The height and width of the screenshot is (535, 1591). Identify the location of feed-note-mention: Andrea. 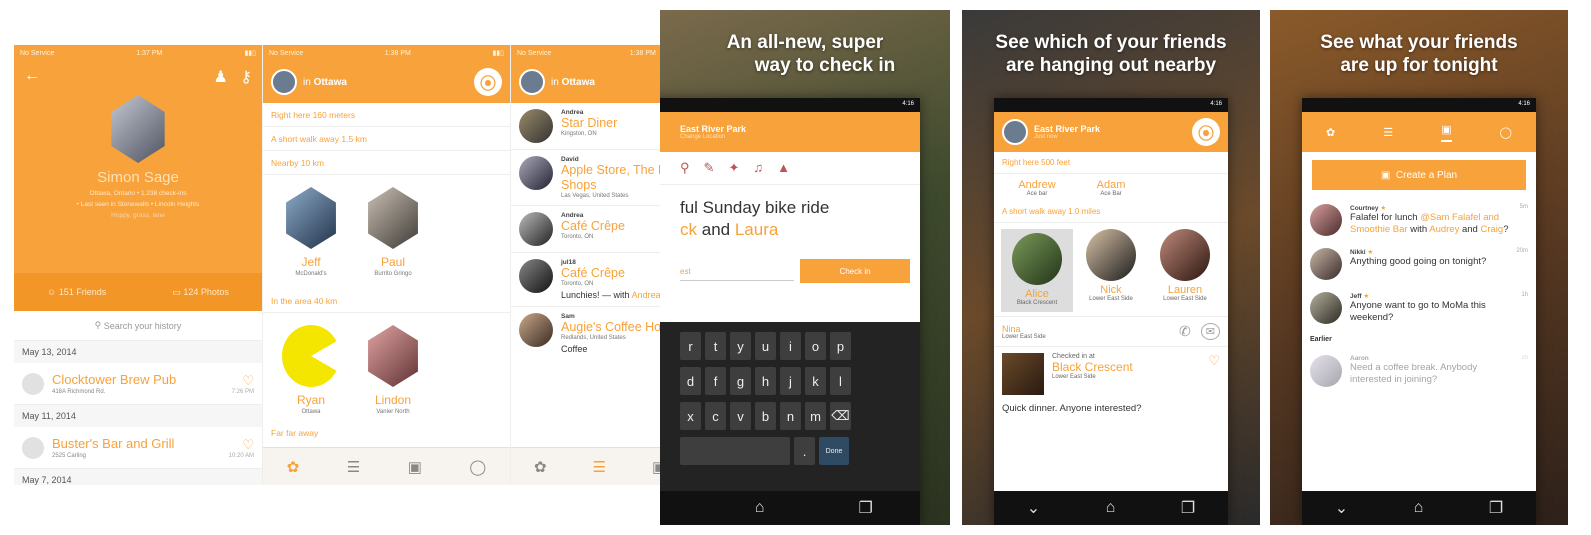
(646, 295).